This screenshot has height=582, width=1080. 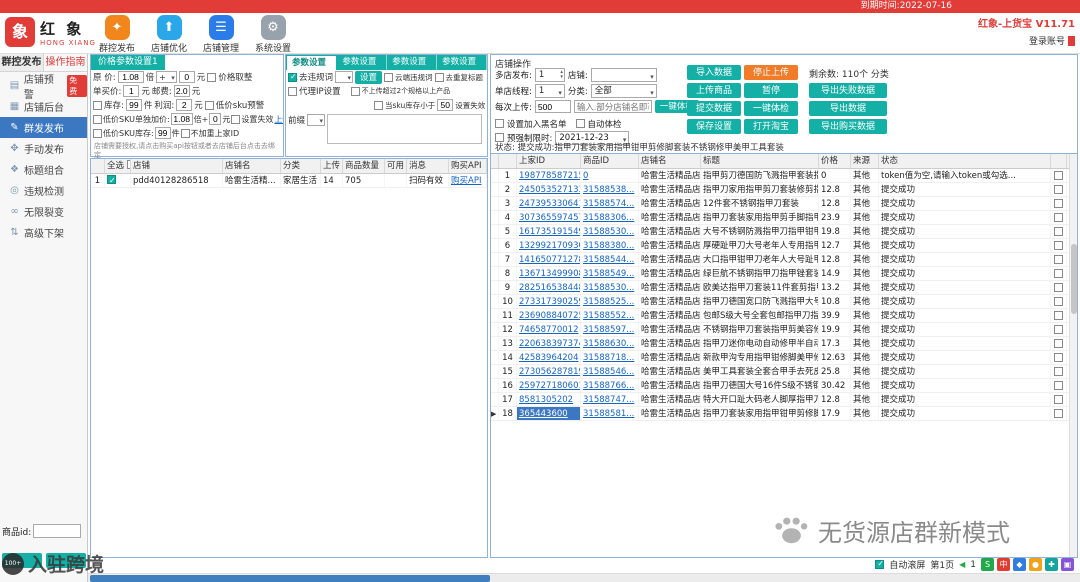 I want to click on params-tab: 参数设置4, so click(x=462, y=68).